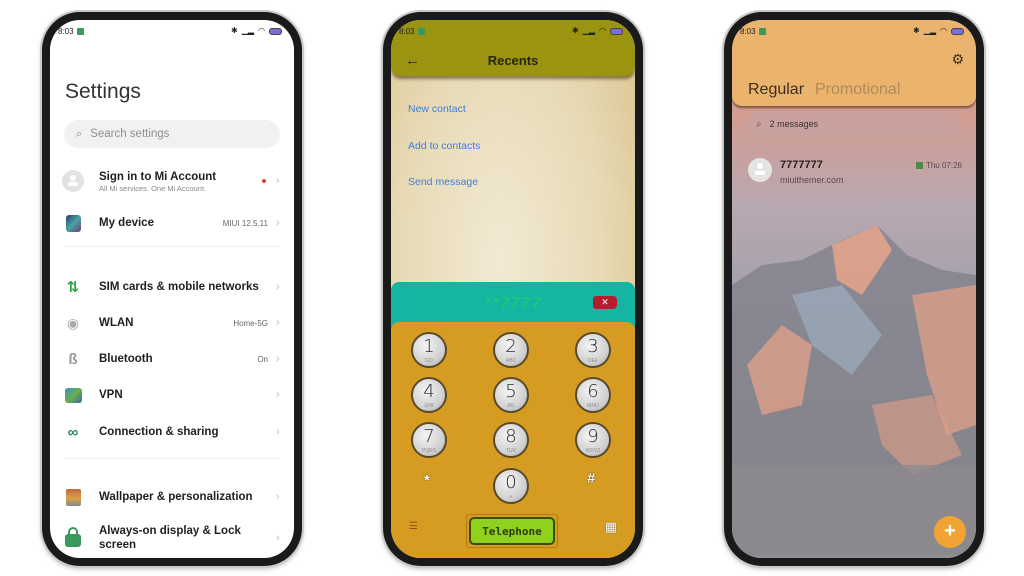  What do you see at coordinates (116, 323) in the screenshot?
I see `item-label: WLAN` at bounding box center [116, 323].